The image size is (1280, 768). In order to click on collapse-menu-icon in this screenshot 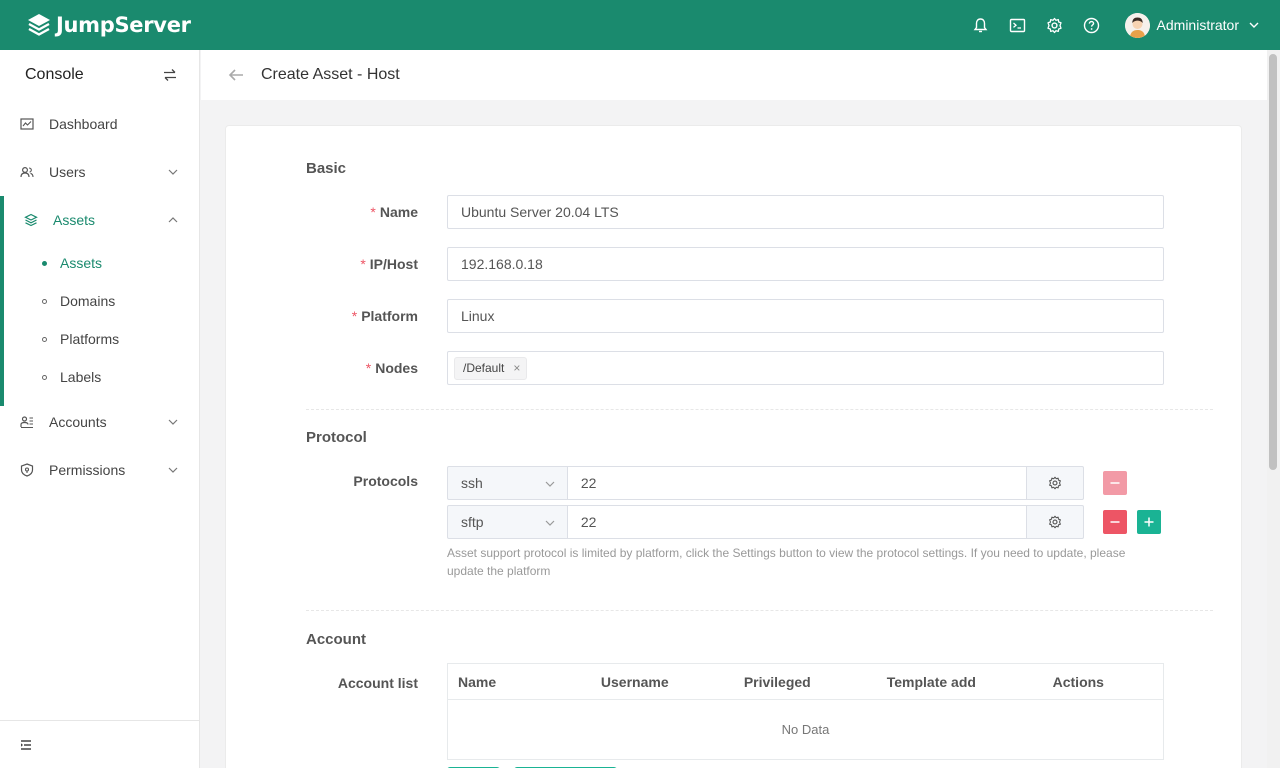, I will do `click(26, 744)`.